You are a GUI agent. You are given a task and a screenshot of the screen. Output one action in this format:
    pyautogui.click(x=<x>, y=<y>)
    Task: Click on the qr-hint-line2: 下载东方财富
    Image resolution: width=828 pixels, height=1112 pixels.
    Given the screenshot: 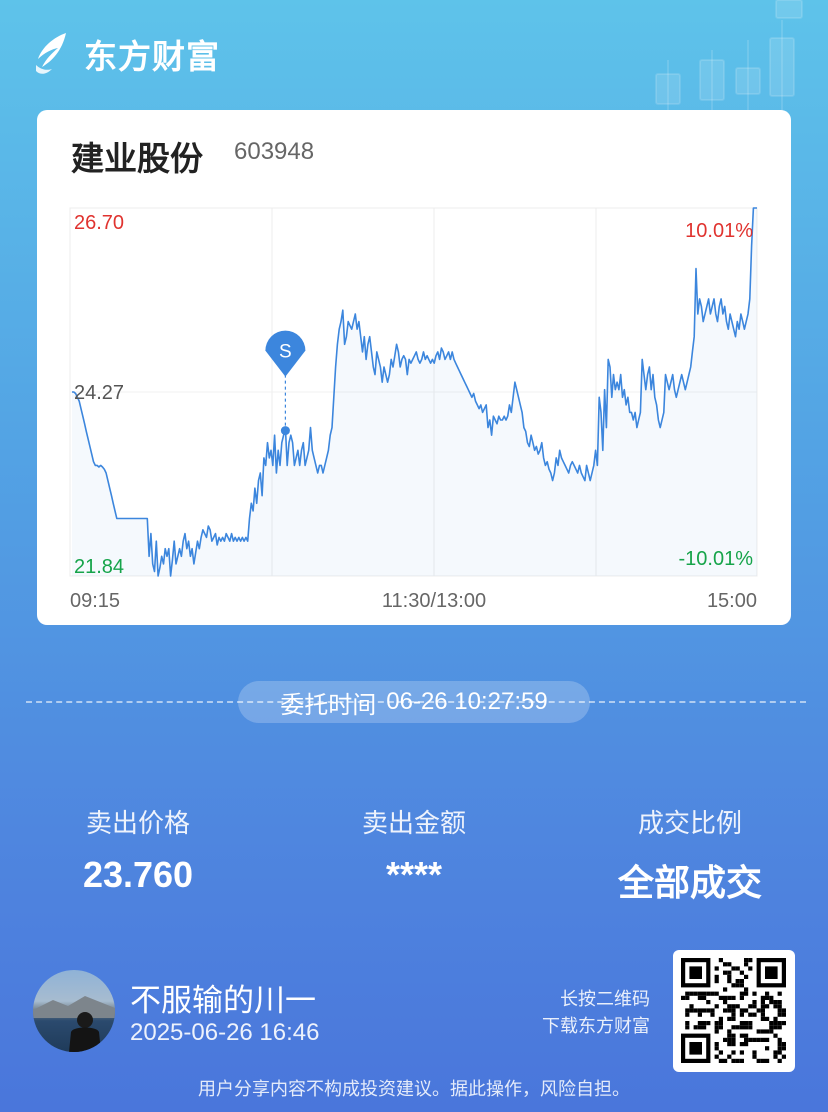 What is the action you would take?
    pyautogui.click(x=596, y=1026)
    